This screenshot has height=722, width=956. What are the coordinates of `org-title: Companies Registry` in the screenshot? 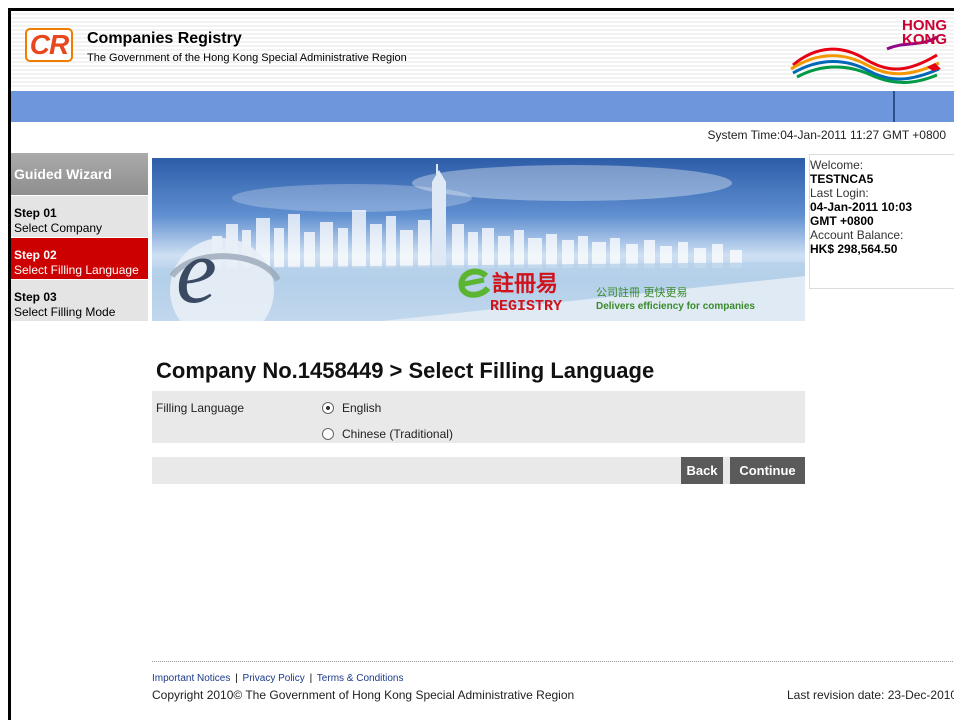 It's located at (164, 38).